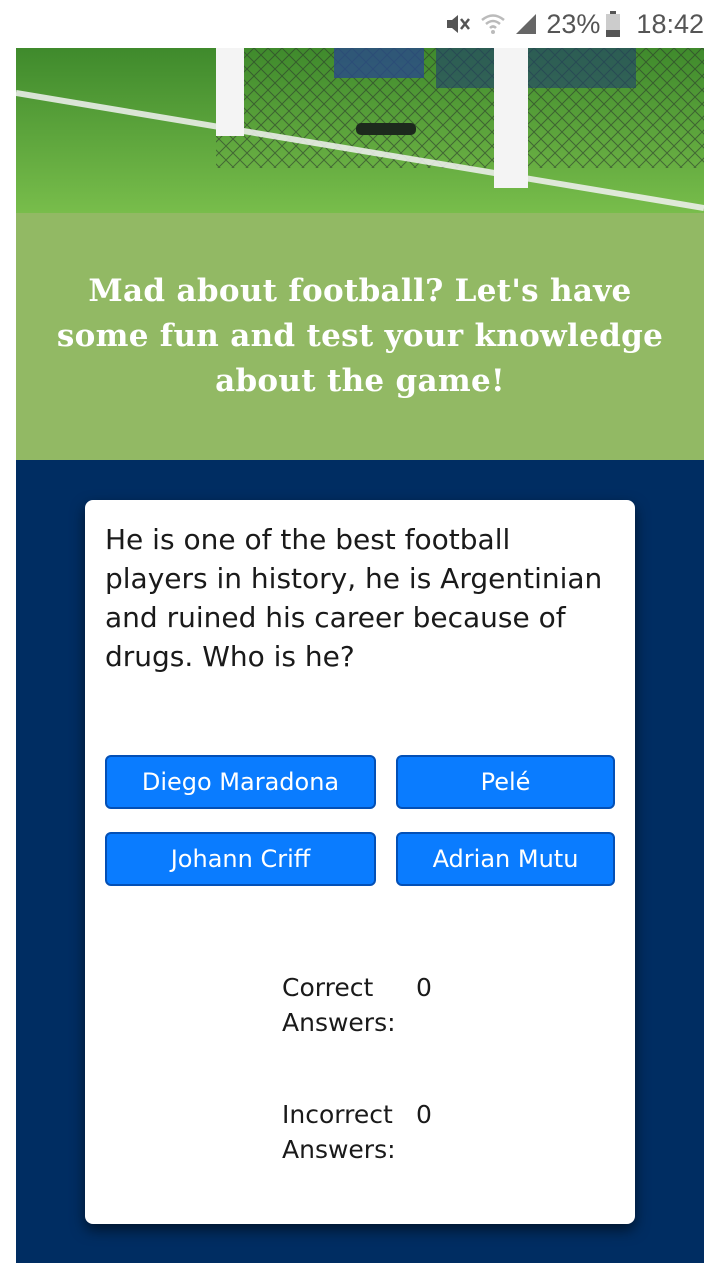 This screenshot has width=720, height=1280. What do you see at coordinates (240, 782) in the screenshot?
I see `answer-button-1: Diego Maradona` at bounding box center [240, 782].